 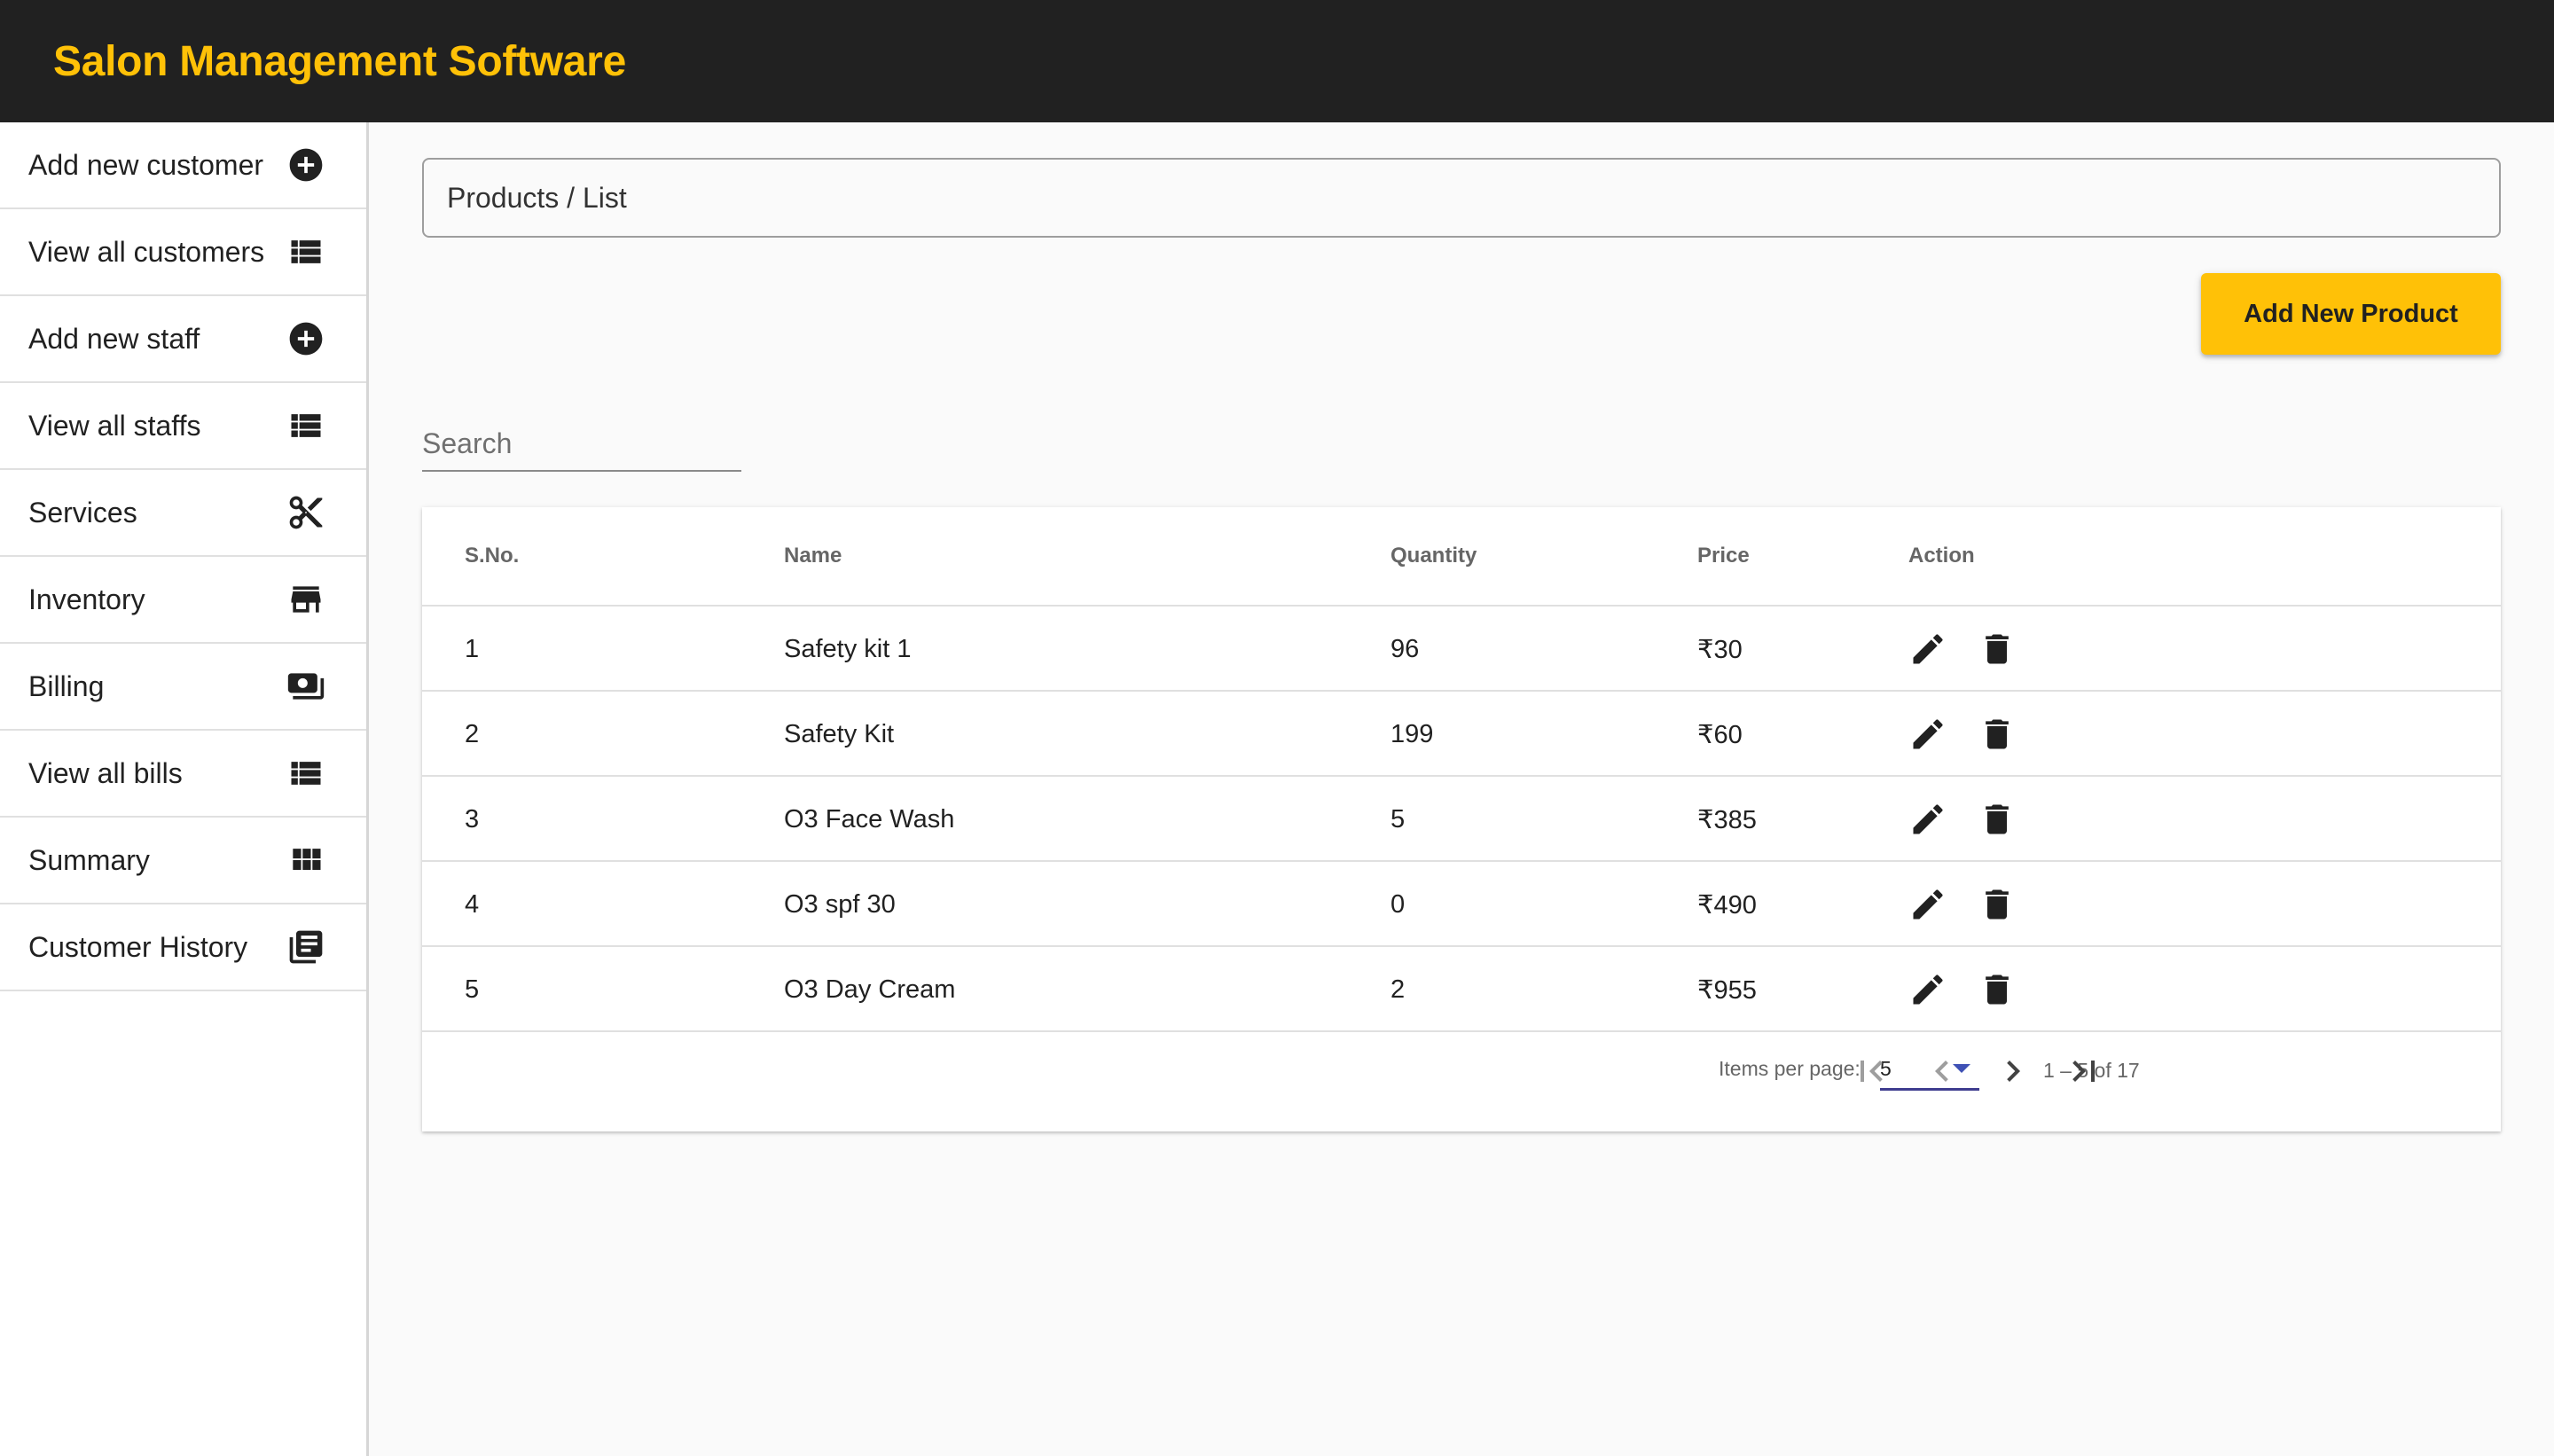 What do you see at coordinates (472, 648) in the screenshot?
I see `cell-sno: 1` at bounding box center [472, 648].